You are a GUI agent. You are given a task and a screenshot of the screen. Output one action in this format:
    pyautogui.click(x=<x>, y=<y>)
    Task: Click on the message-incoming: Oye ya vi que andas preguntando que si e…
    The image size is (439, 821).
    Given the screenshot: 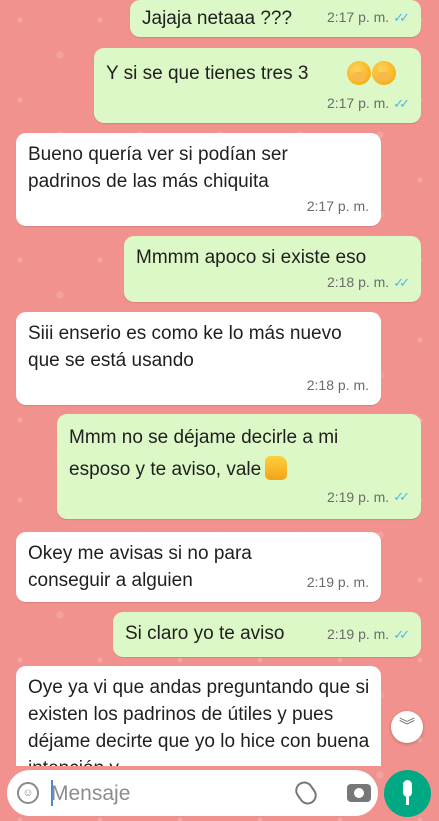 What is the action you would take?
    pyautogui.click(x=198, y=716)
    